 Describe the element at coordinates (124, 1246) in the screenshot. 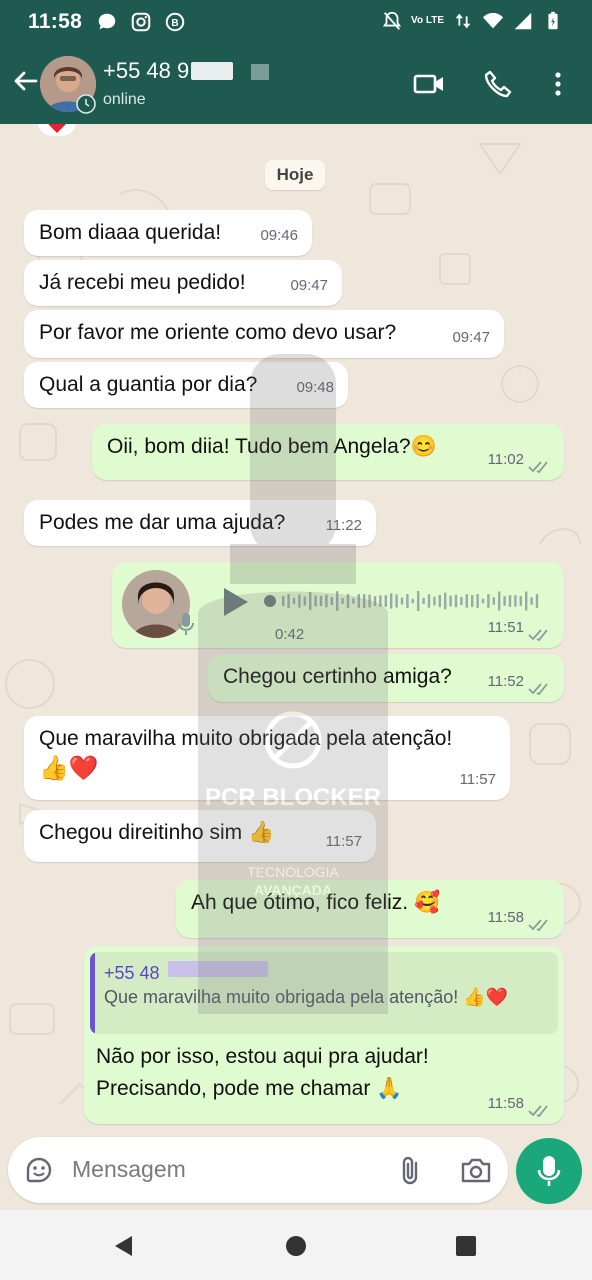

I see `nav-back-icon` at that location.